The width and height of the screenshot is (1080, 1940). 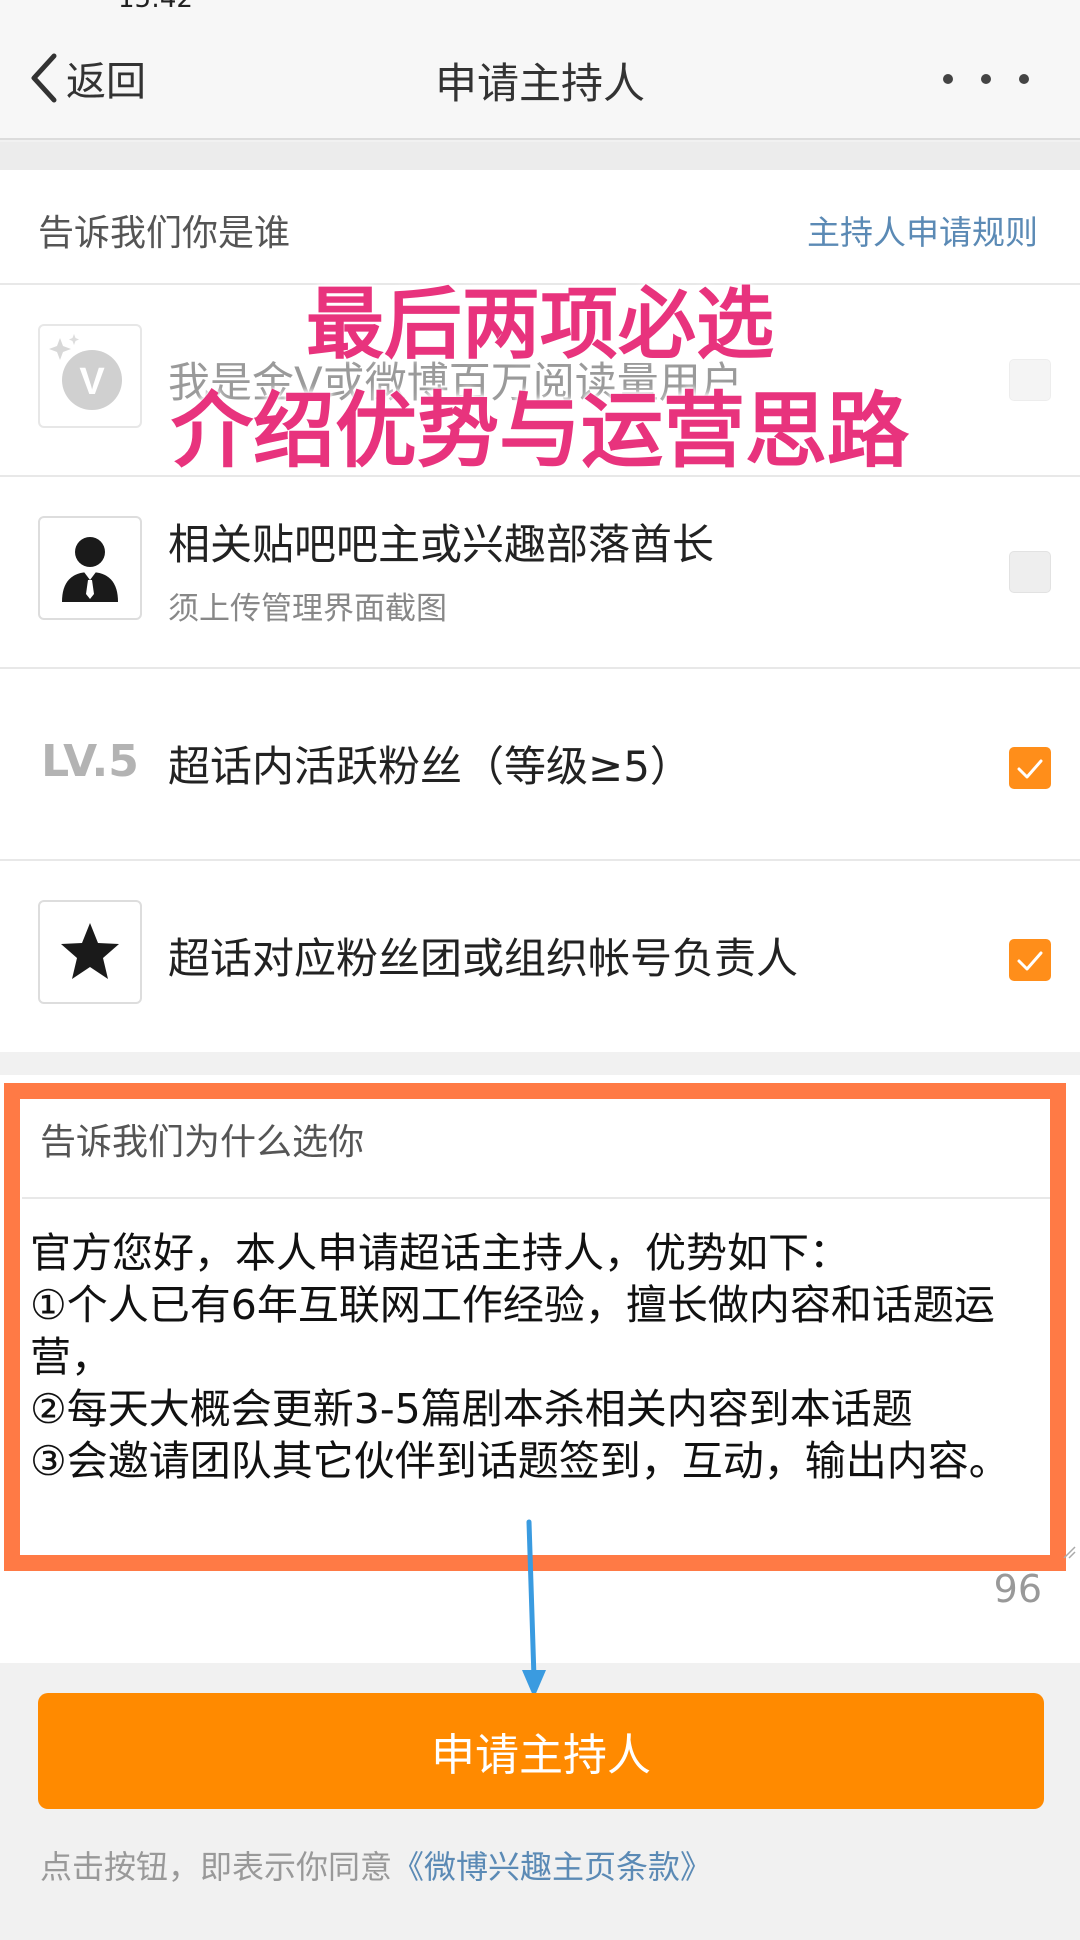 I want to click on navigation-bar: 15:42 返回 申请主持人, so click(x=540, y=70).